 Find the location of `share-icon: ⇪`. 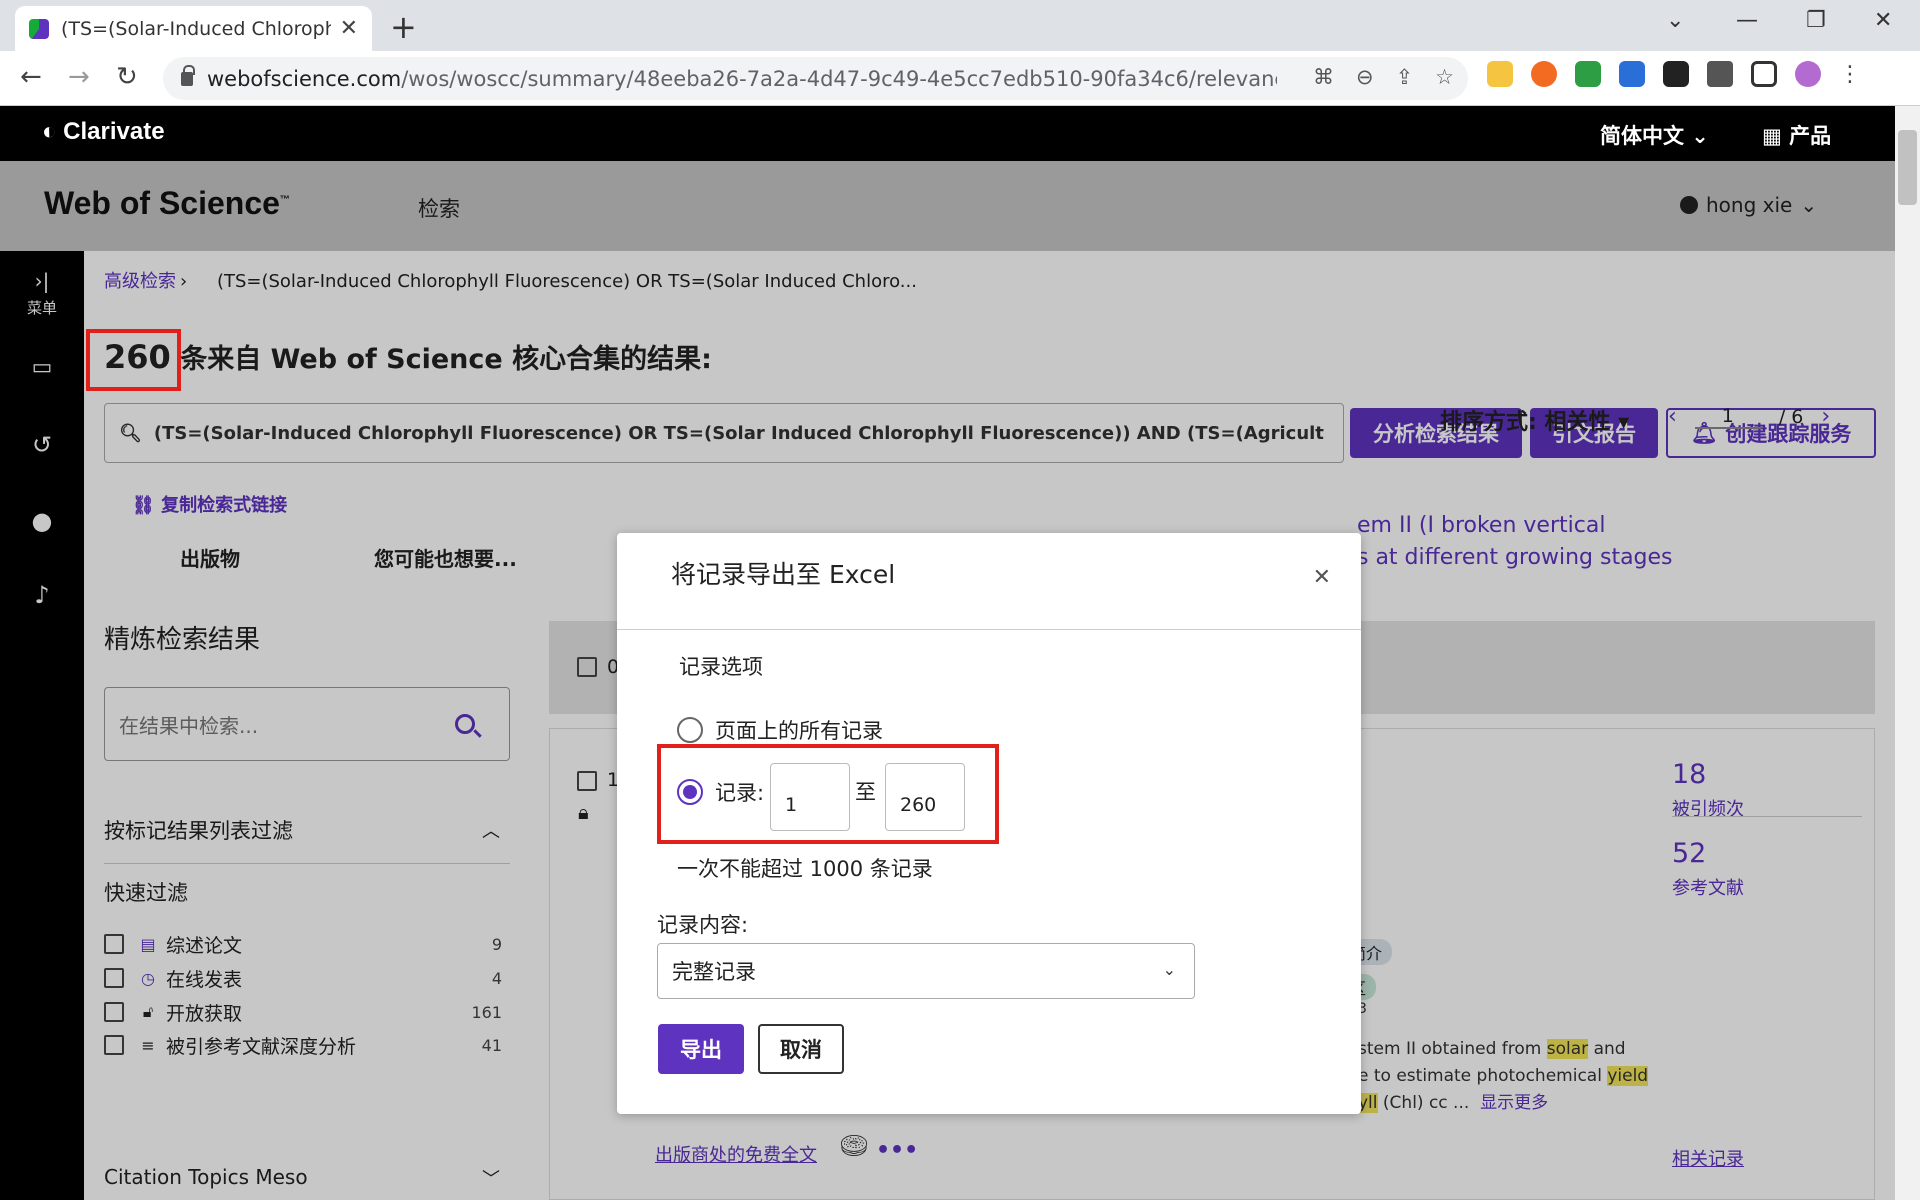

share-icon: ⇪ is located at coordinates (1405, 77).